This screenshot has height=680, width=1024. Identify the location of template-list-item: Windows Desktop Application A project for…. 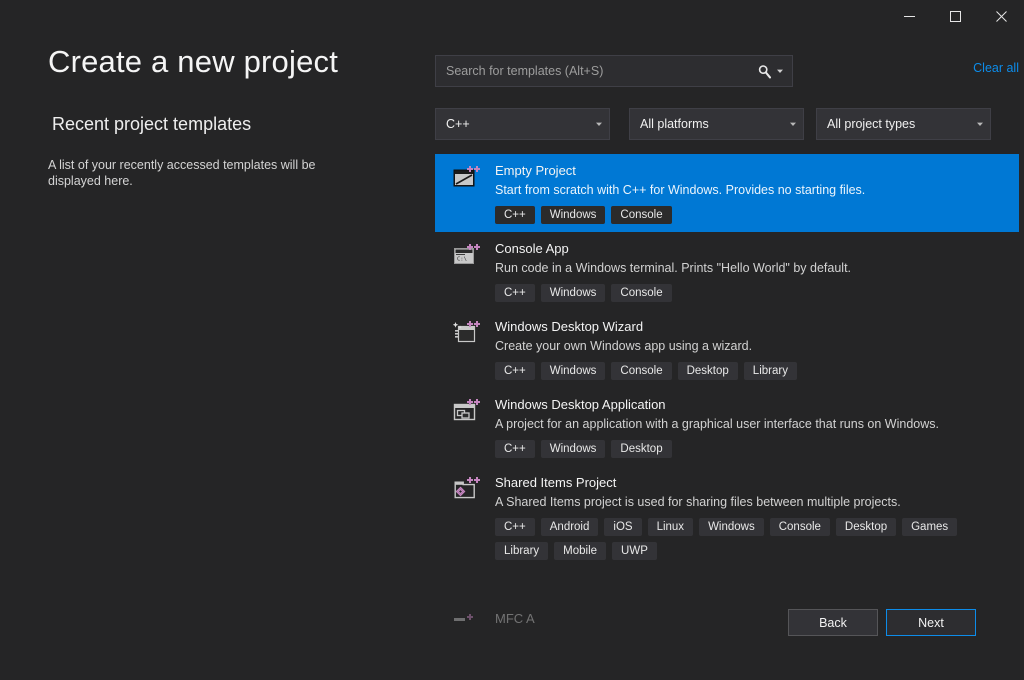
(727, 427).